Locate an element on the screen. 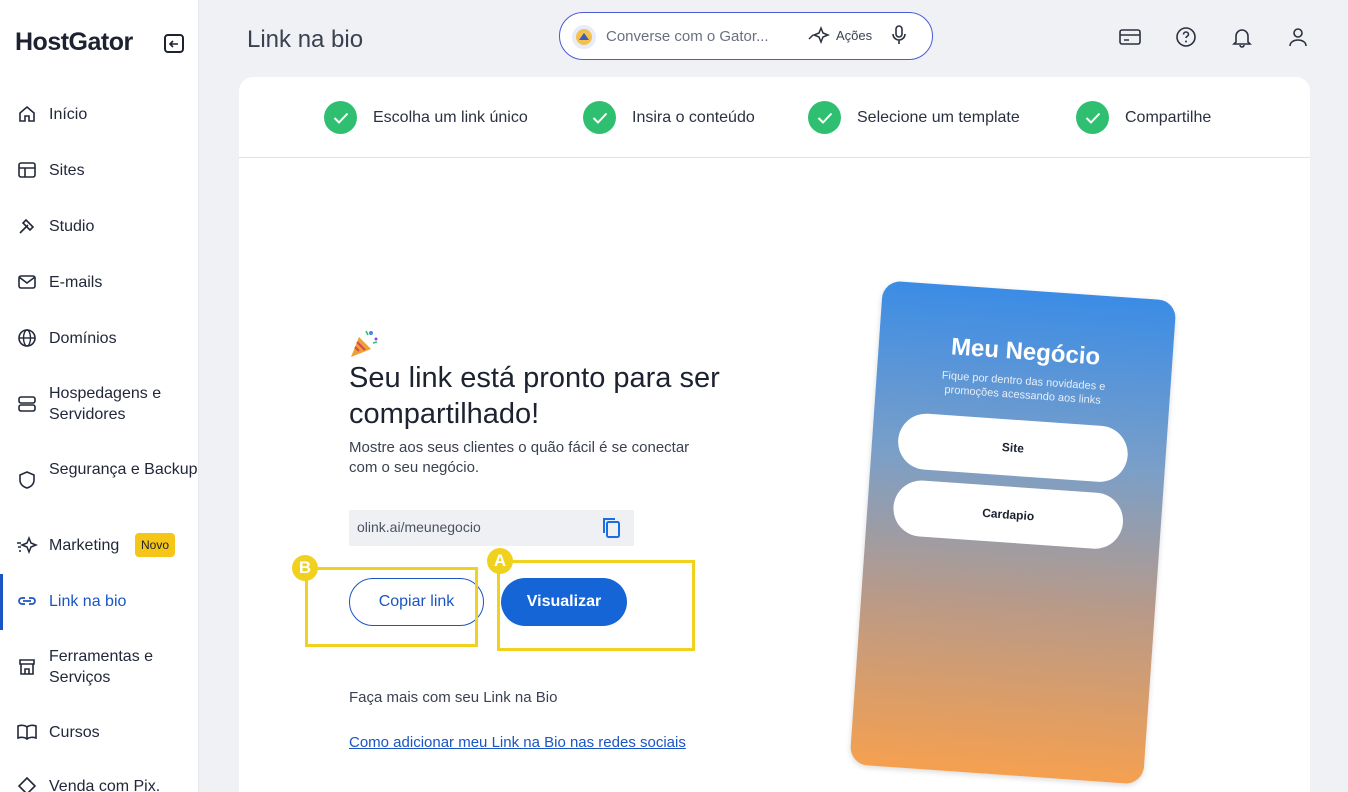  shield-icon is located at coordinates (27, 480).